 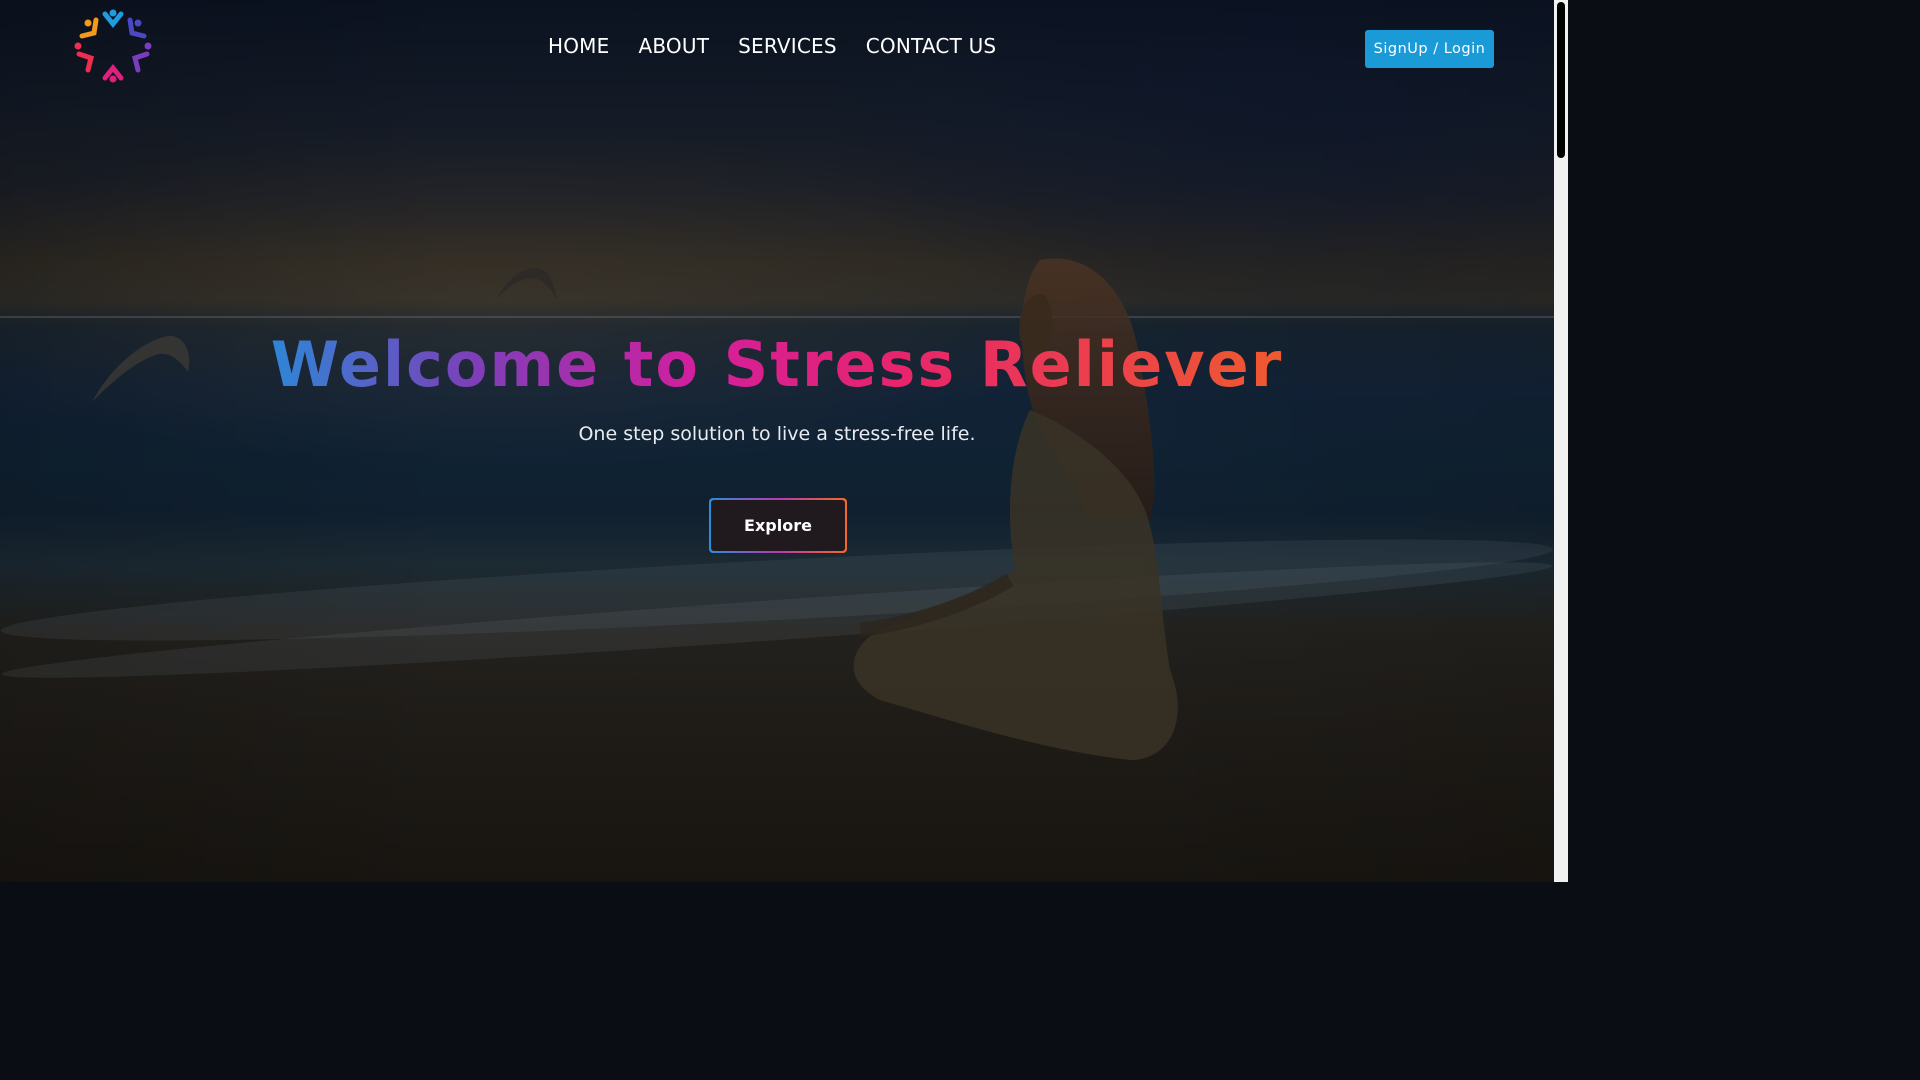 I want to click on seagull-bird, so click(x=527, y=284).